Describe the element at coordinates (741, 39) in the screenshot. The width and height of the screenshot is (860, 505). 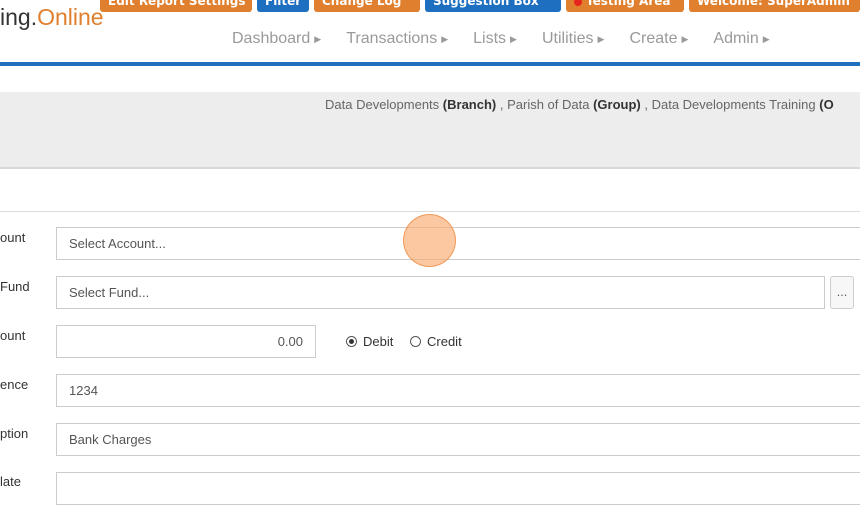
I see `nav-admin: Admin ▶` at that location.